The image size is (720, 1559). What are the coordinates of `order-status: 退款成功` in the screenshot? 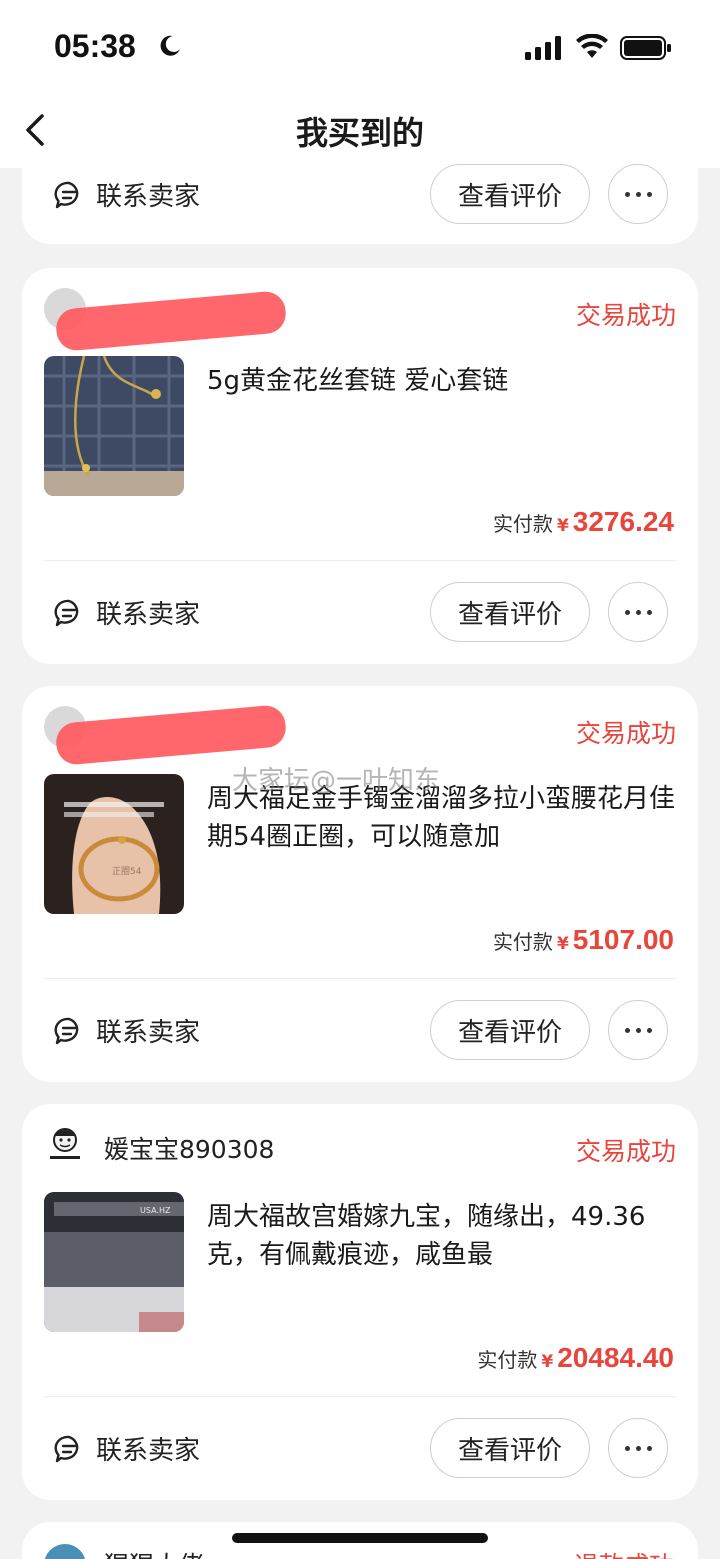 It's located at (624, 1552).